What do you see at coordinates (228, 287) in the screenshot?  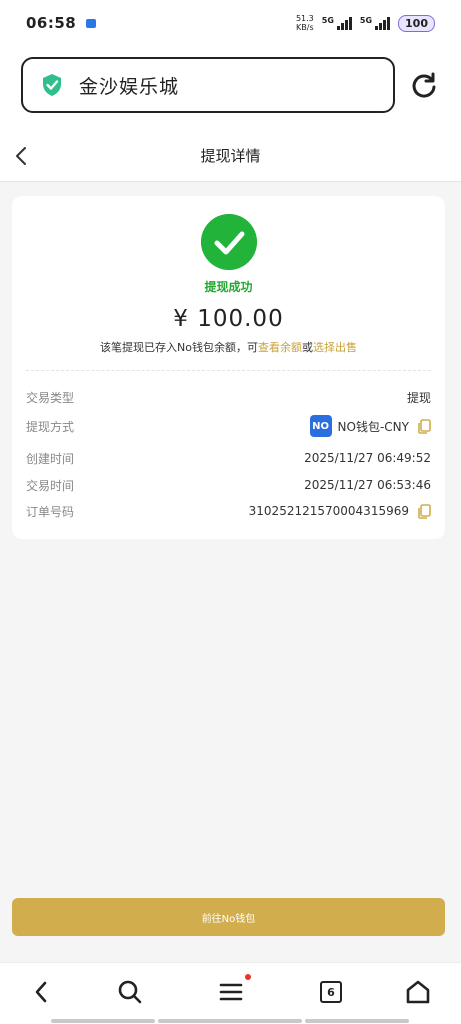 I see `status-label: 提现成功` at bounding box center [228, 287].